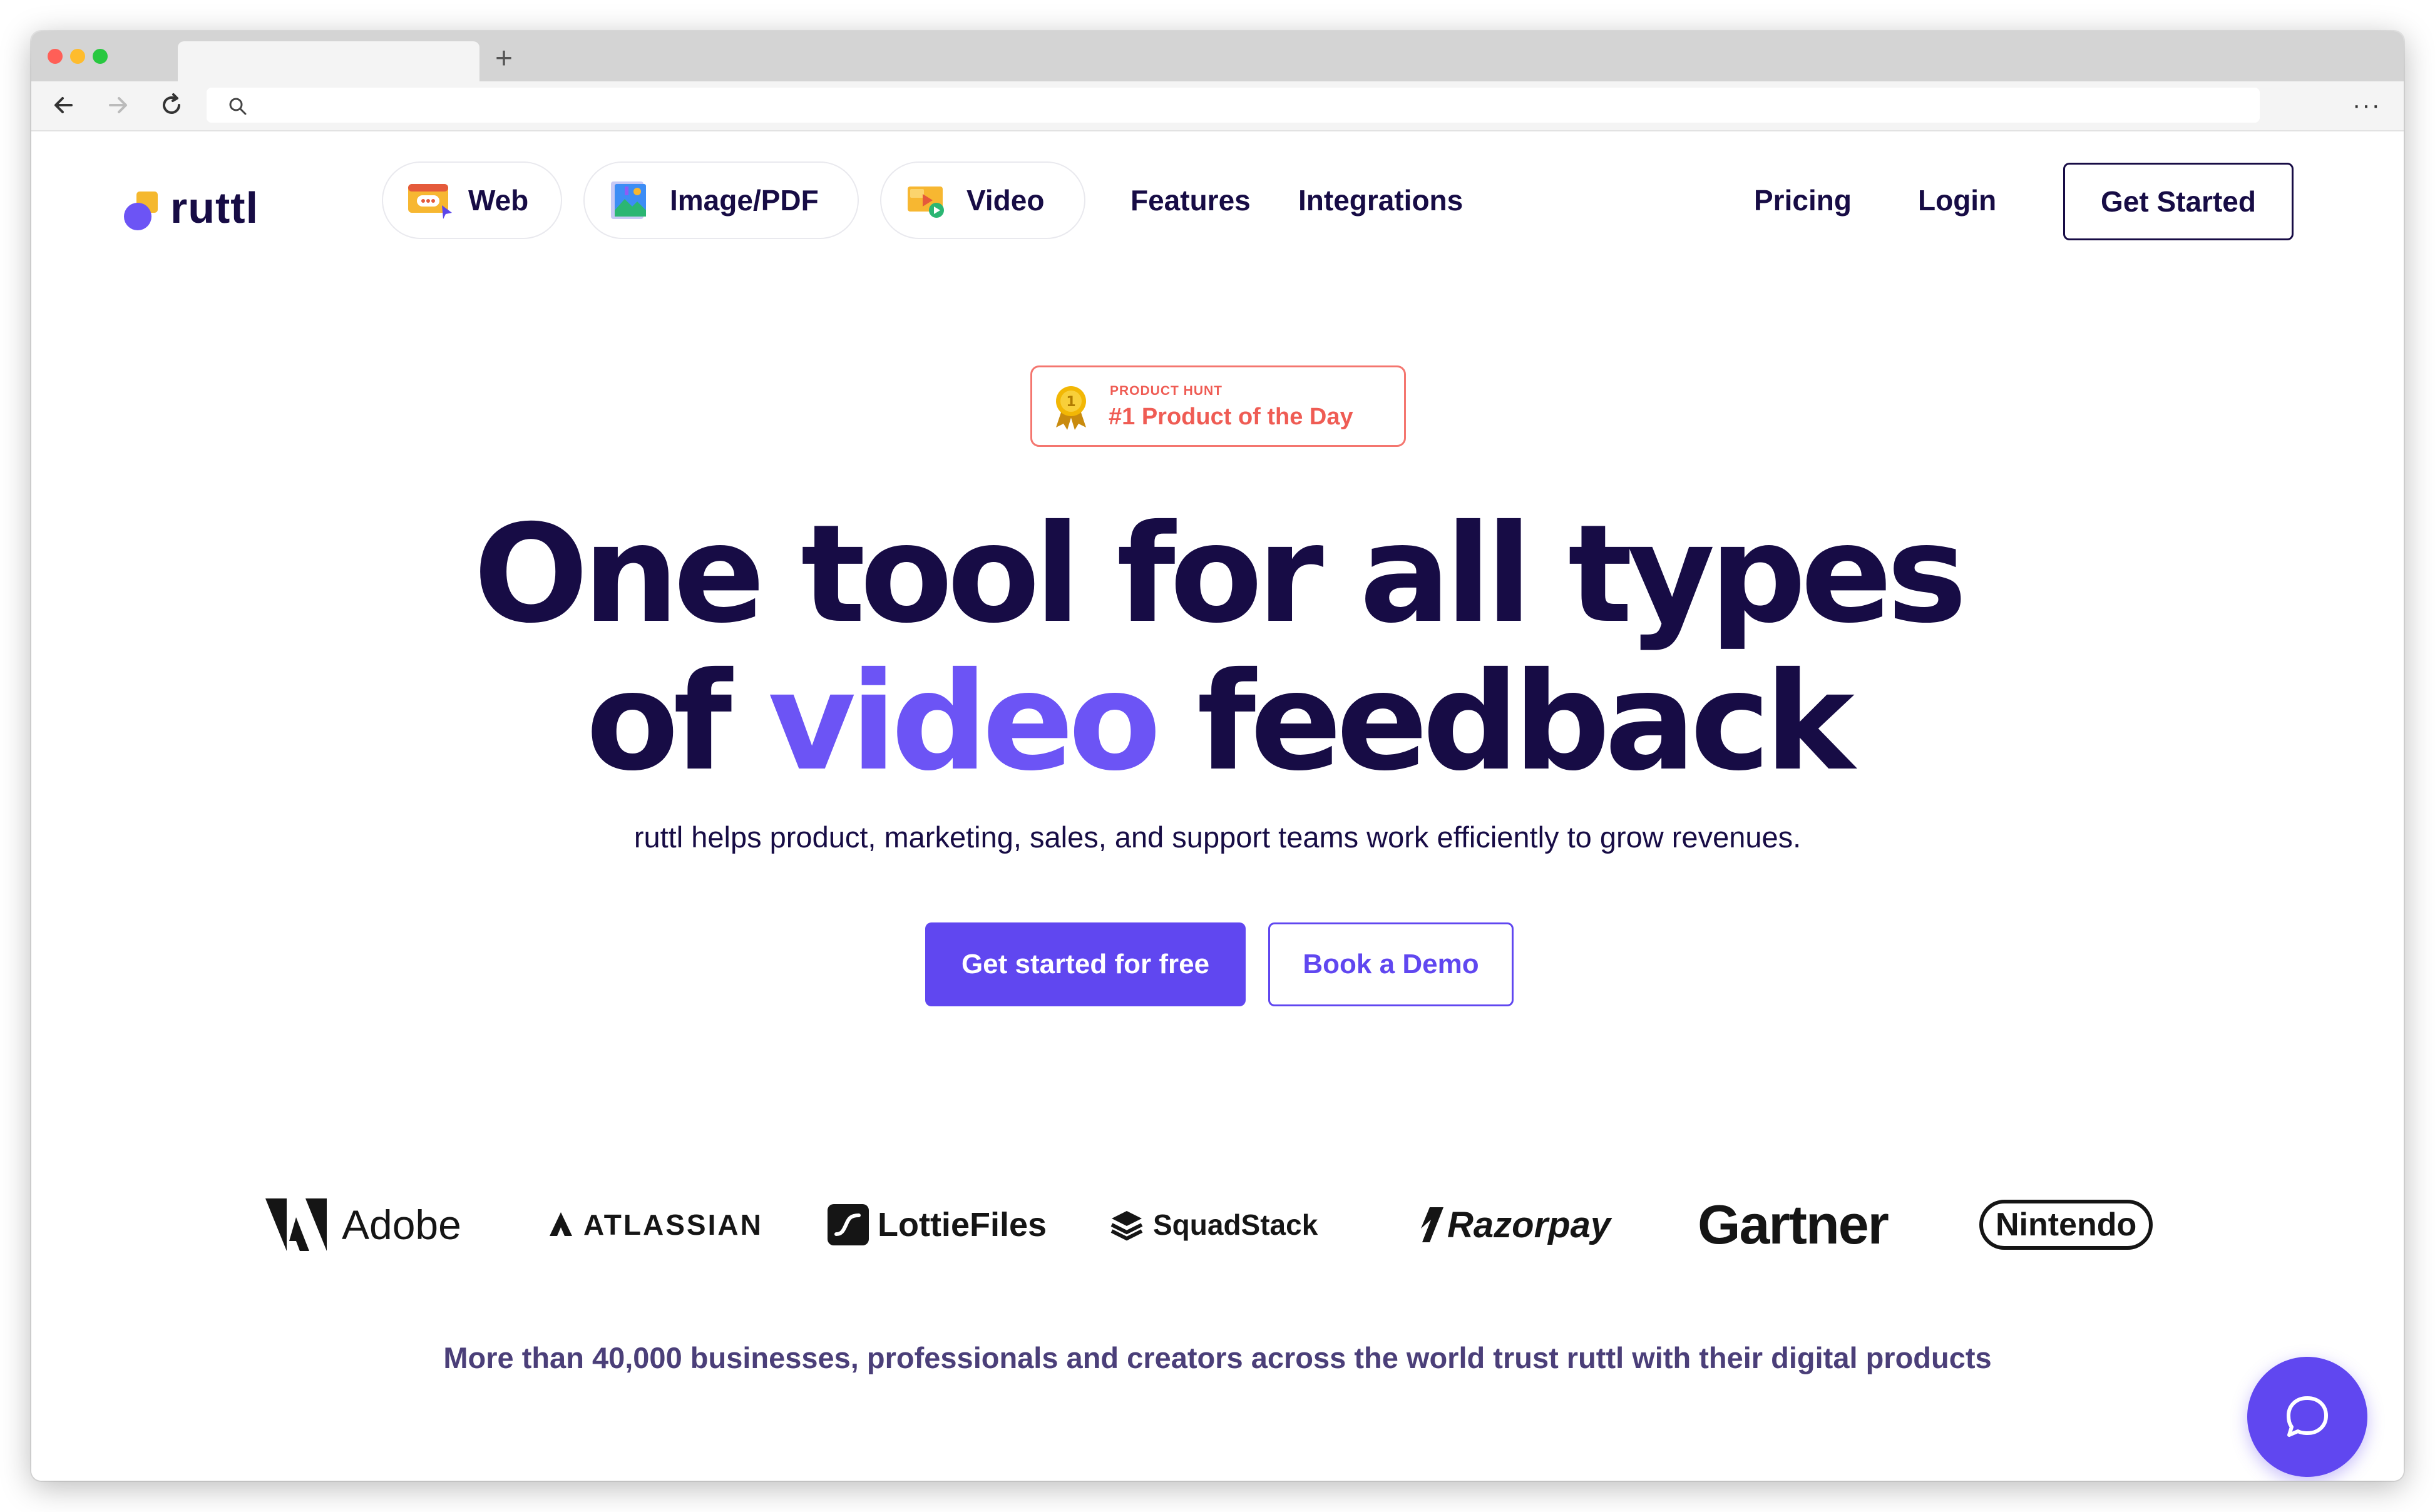 The width and height of the screenshot is (2435, 1512). I want to click on product-pill-video: Video, so click(982, 200).